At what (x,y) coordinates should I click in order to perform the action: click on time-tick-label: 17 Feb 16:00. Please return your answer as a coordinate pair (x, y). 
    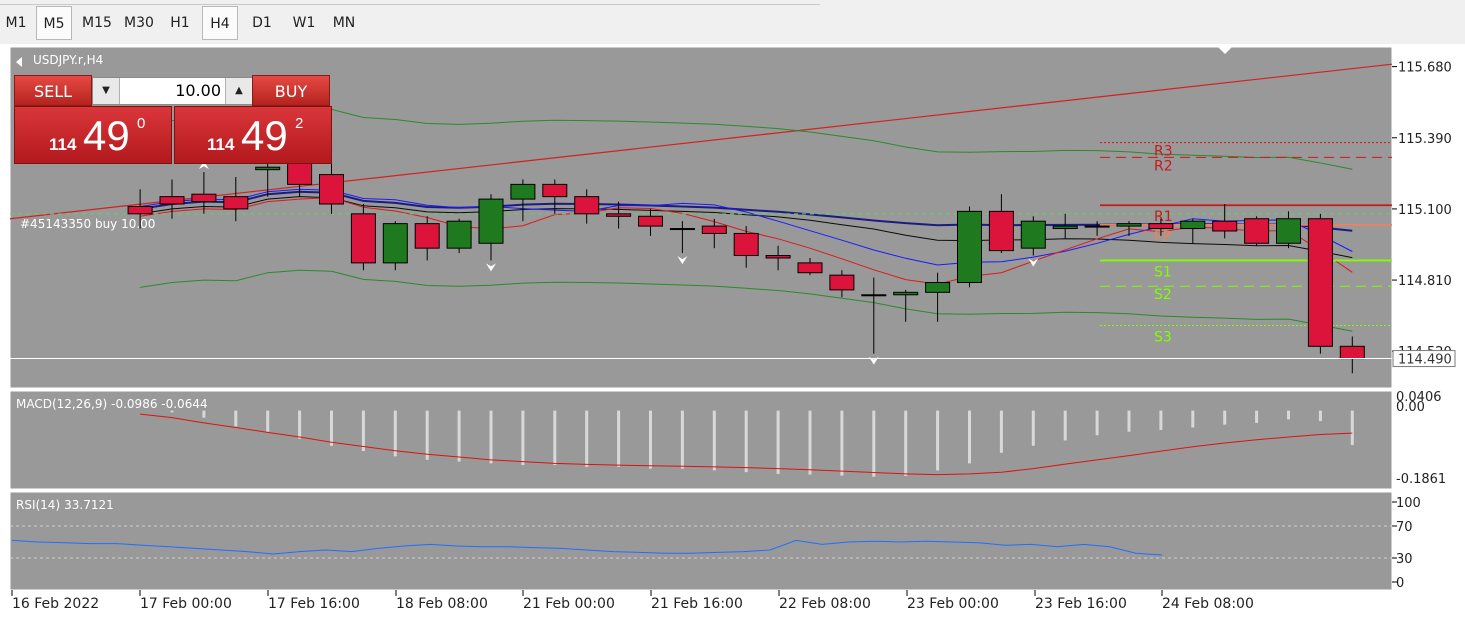
    Looking at the image, I should click on (314, 604).